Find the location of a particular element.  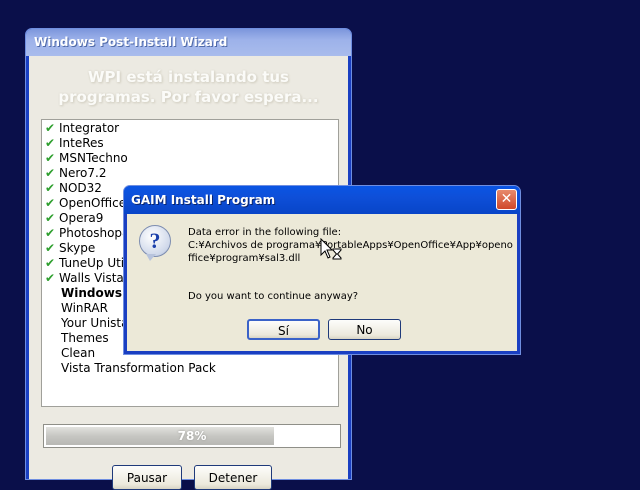

list-item: ✔ InteRes is located at coordinates (73, 143).